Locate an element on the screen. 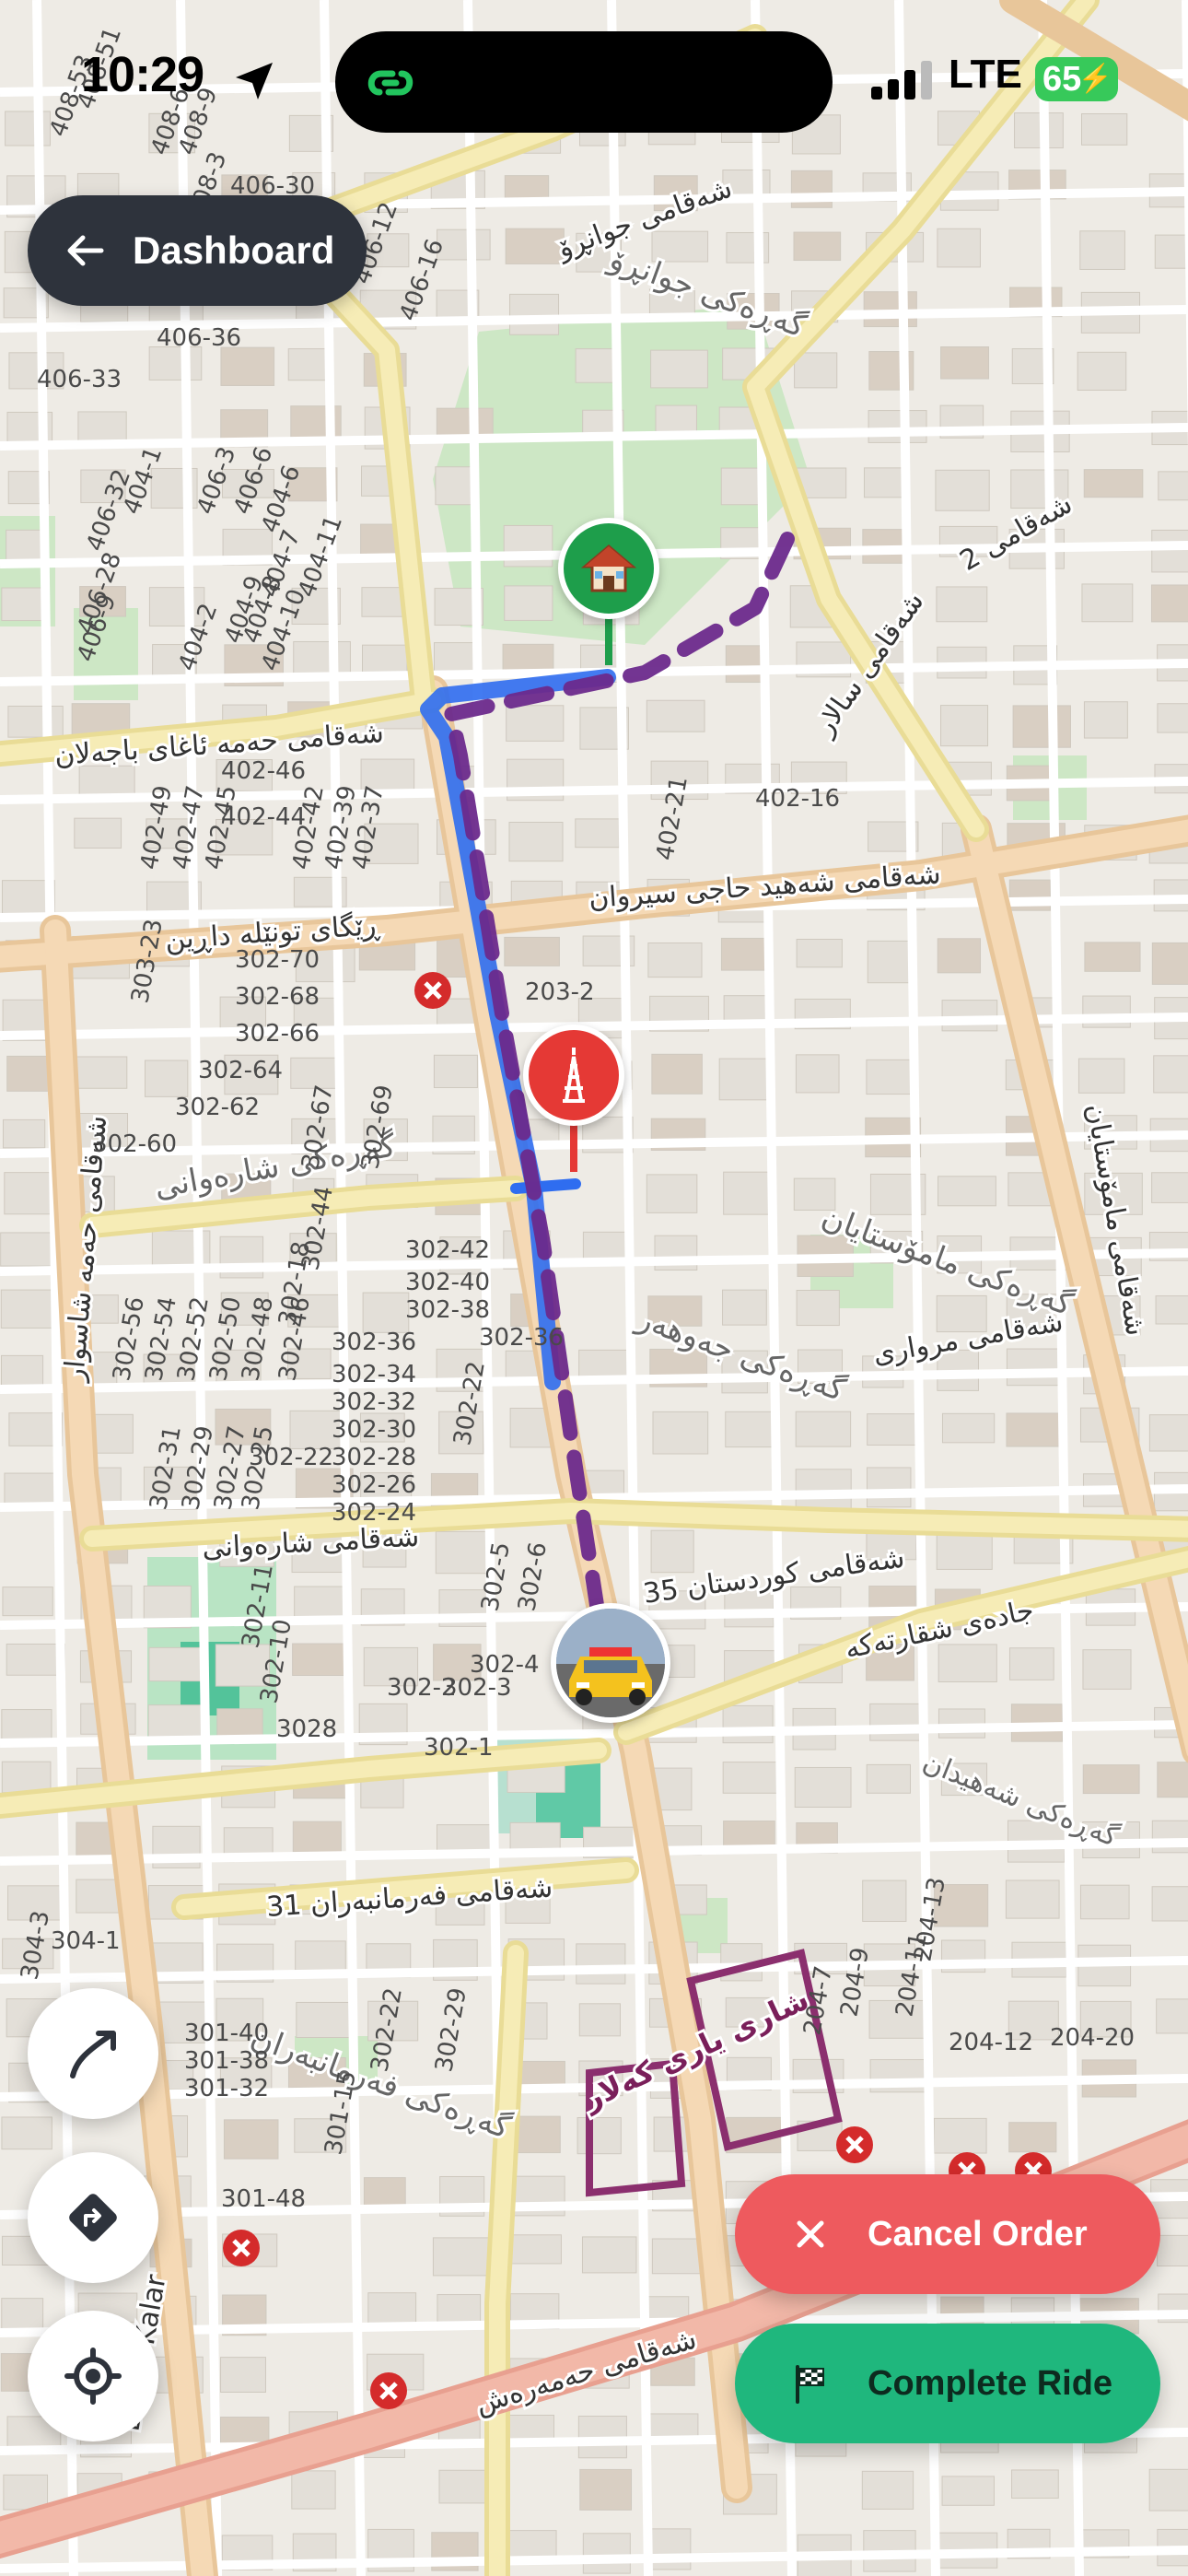 The width and height of the screenshot is (1188, 2576). dynamic-island is located at coordinates (584, 82).